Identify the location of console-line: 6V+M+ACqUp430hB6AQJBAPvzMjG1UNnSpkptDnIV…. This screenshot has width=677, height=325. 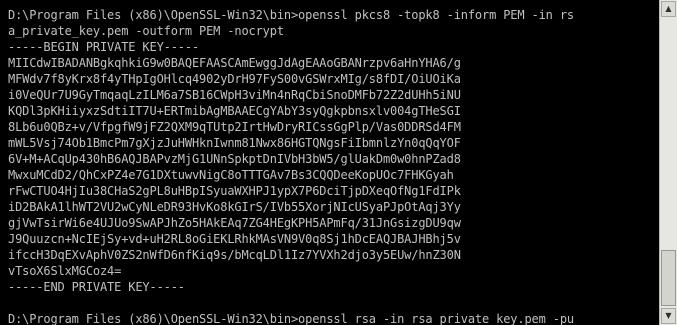
(234, 159).